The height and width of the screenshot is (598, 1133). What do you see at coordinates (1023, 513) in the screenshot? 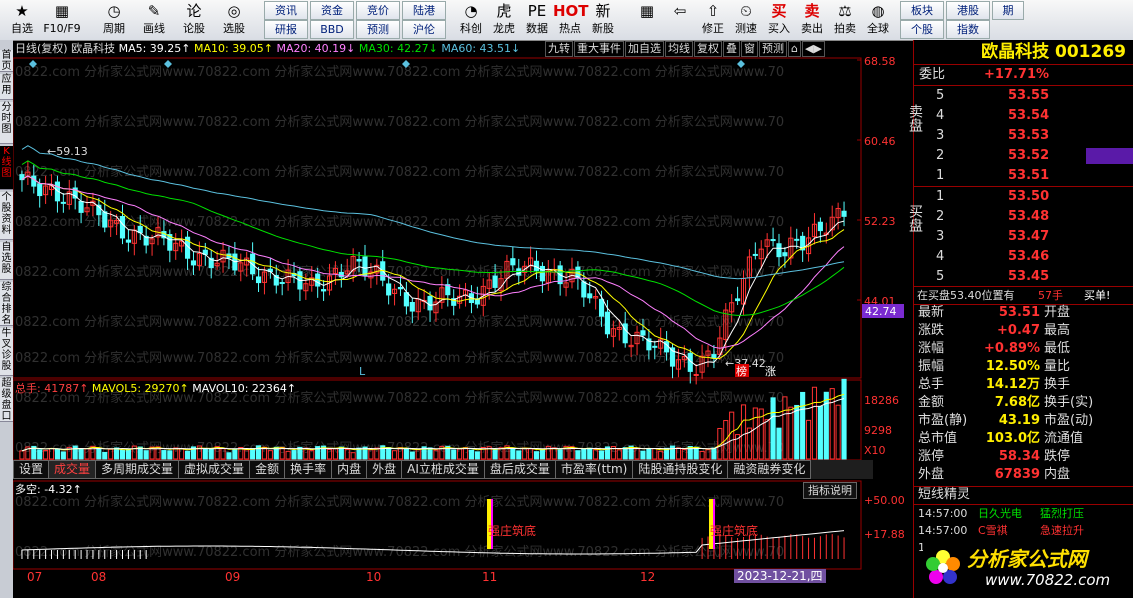
I see `short-item-0: 14:57:00 日久光电 猛烈打压` at bounding box center [1023, 513].